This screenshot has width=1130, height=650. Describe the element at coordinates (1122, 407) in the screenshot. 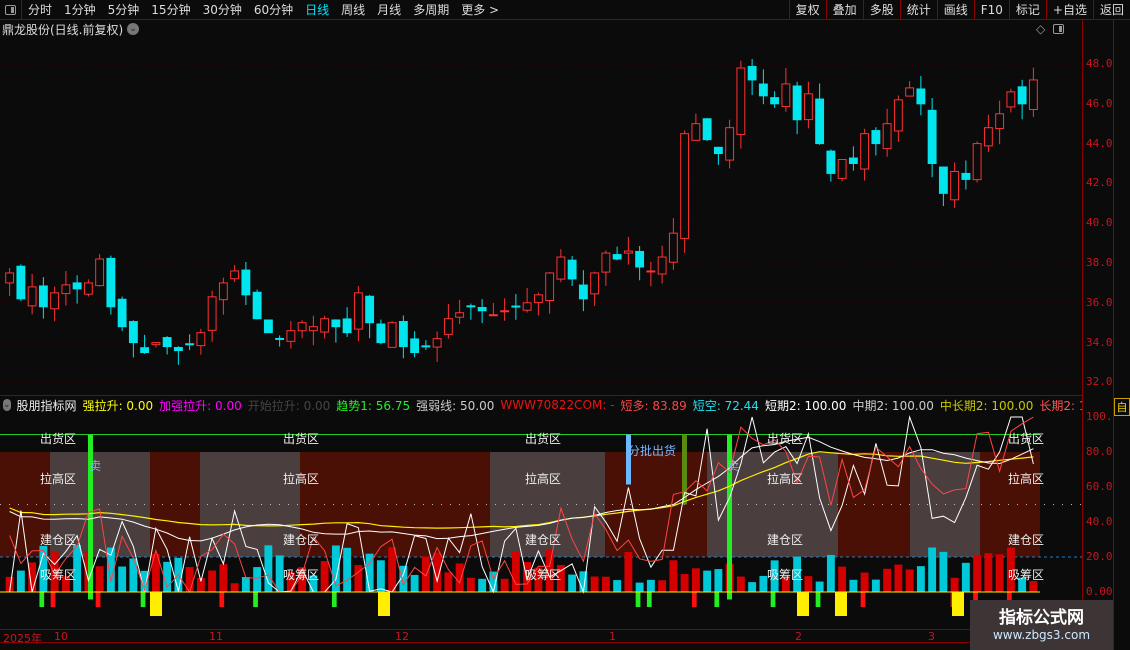

I see `auto-label: 自` at that location.